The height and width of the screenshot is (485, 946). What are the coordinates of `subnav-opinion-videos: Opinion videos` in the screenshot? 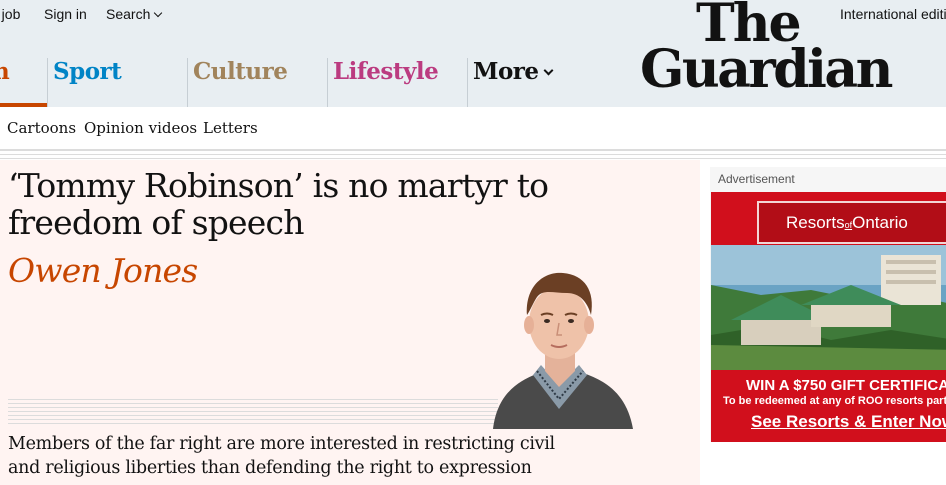 It's located at (140, 128).